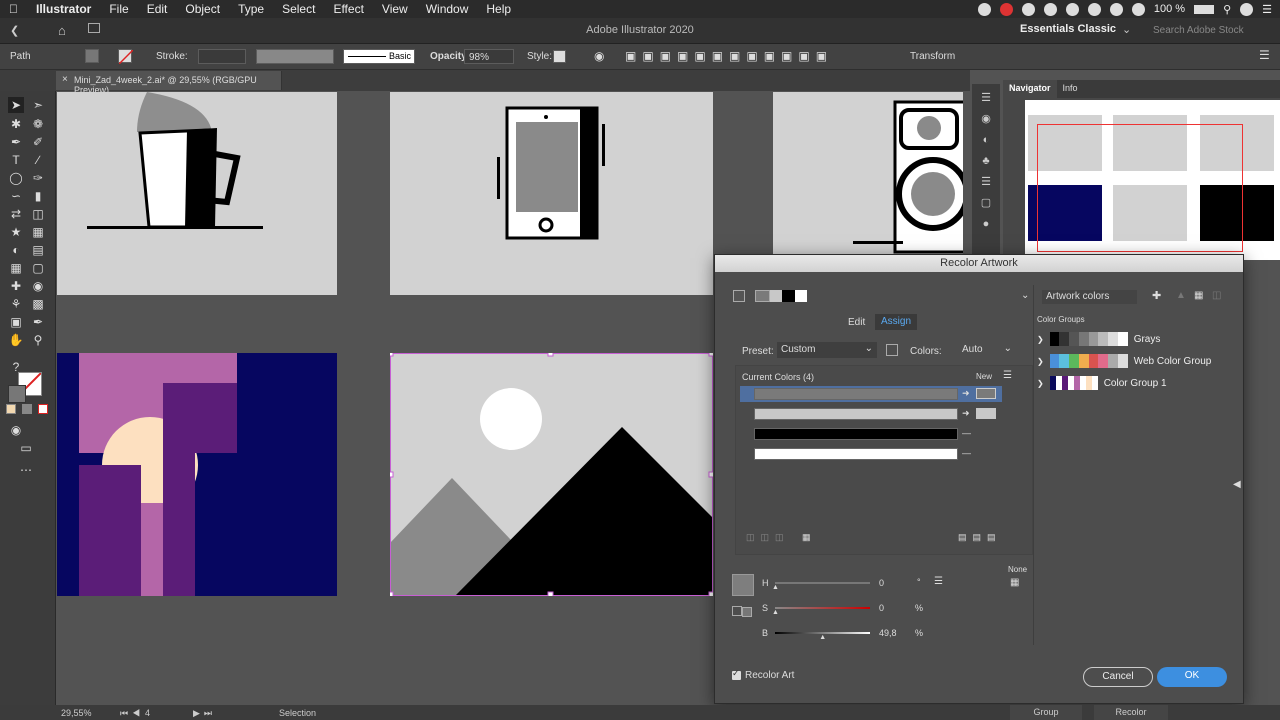 This screenshot has width=1280, height=720. I want to click on color-mode-icon, so click(11, 409).